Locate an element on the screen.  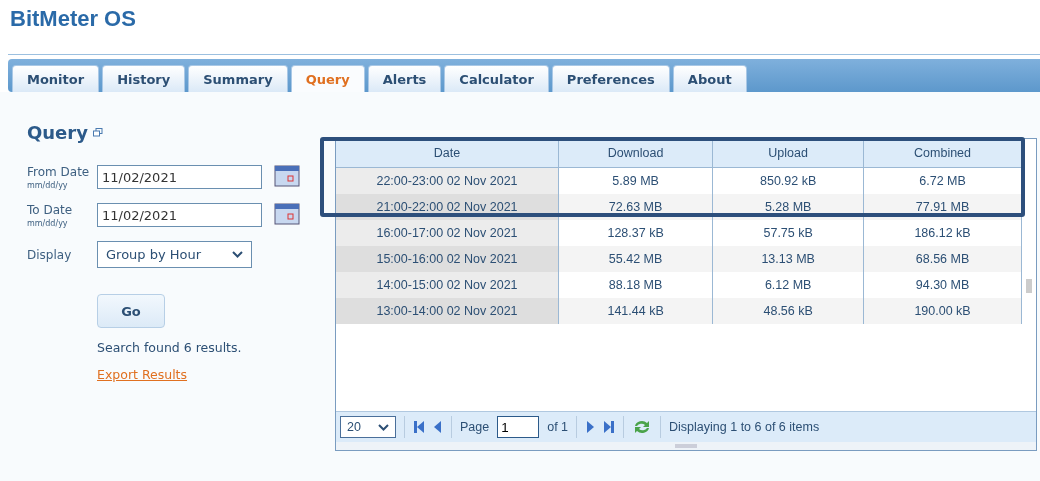
page-number-field: 1 is located at coordinates (518, 427).